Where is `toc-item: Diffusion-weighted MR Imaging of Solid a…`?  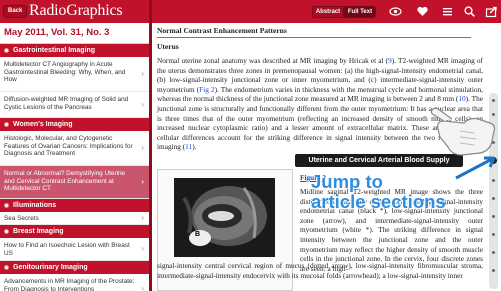 toc-item: Diffusion-weighted MR Imaging of Solid a… is located at coordinates (74, 105).